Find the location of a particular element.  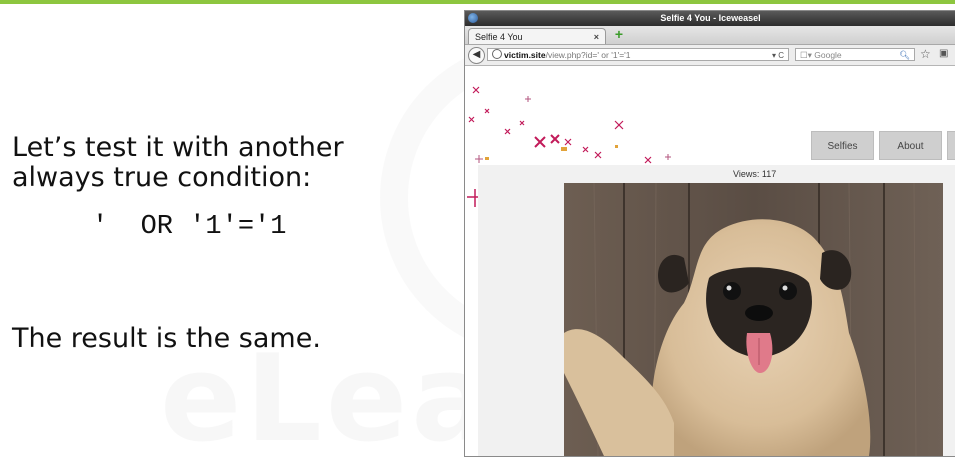

slide-line-1: Let’s test it with another is located at coordinates (178, 147).